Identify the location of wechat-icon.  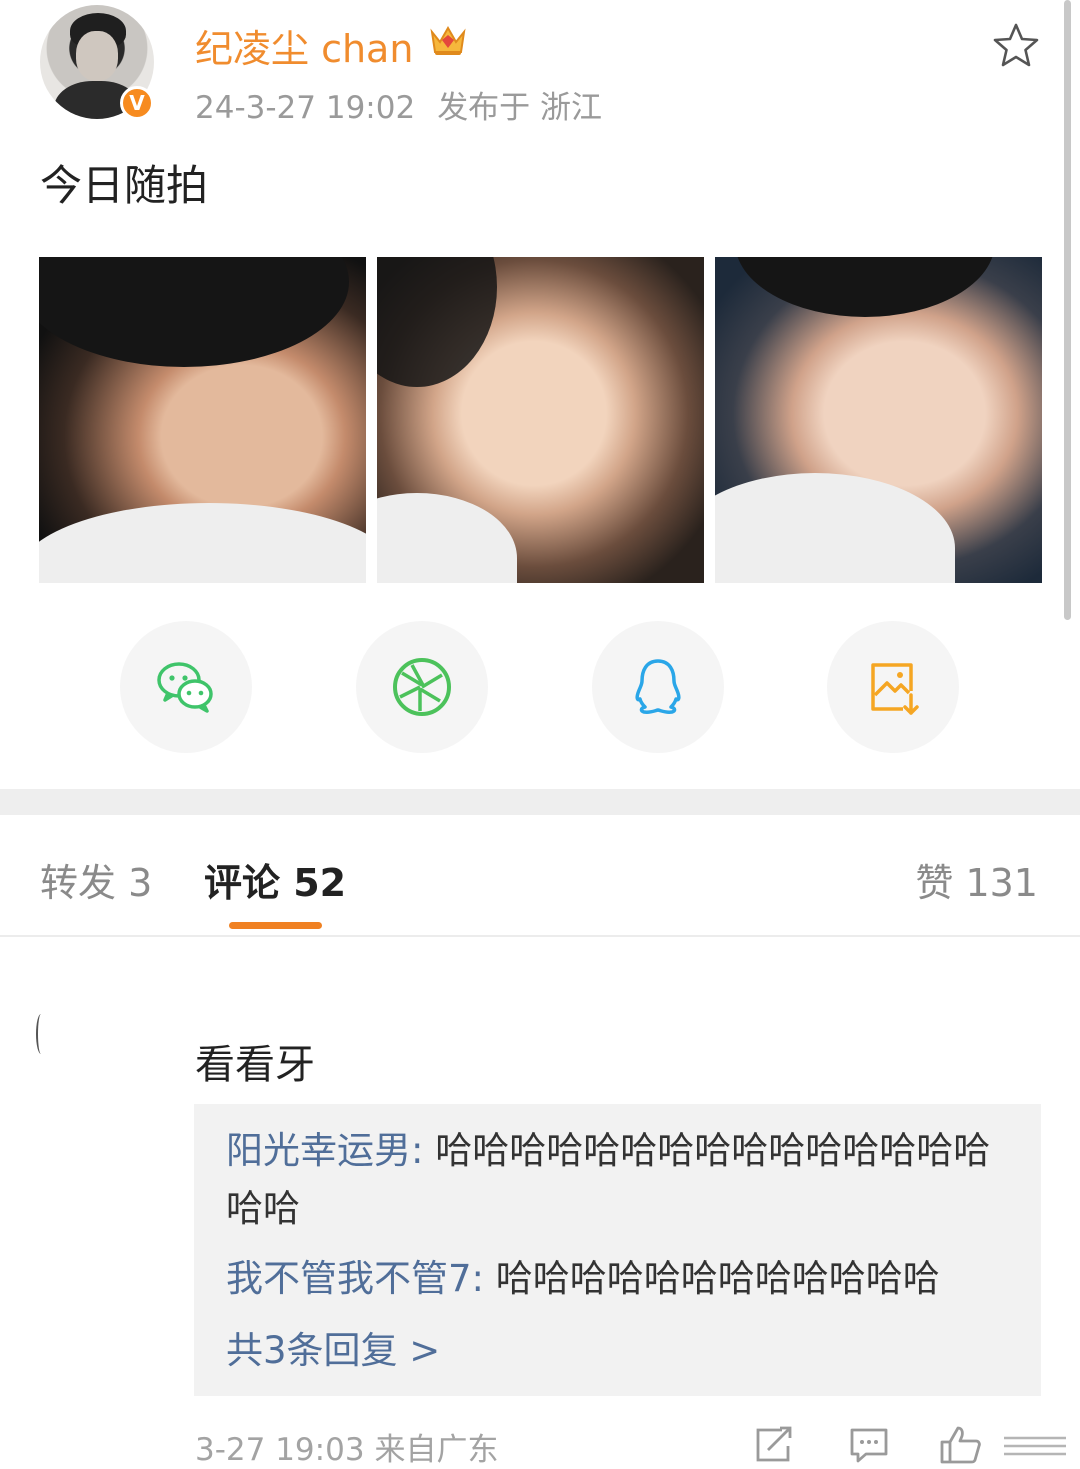
(185, 687).